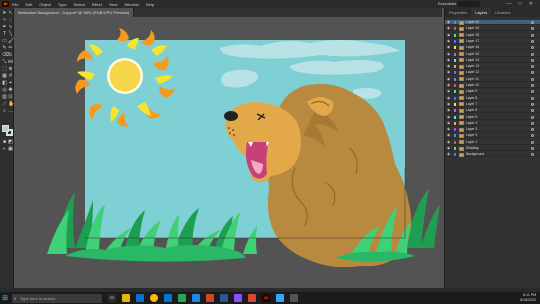  Describe the element at coordinates (11, 104) in the screenshot. I see `hand-tool-icon: ✋` at that location.